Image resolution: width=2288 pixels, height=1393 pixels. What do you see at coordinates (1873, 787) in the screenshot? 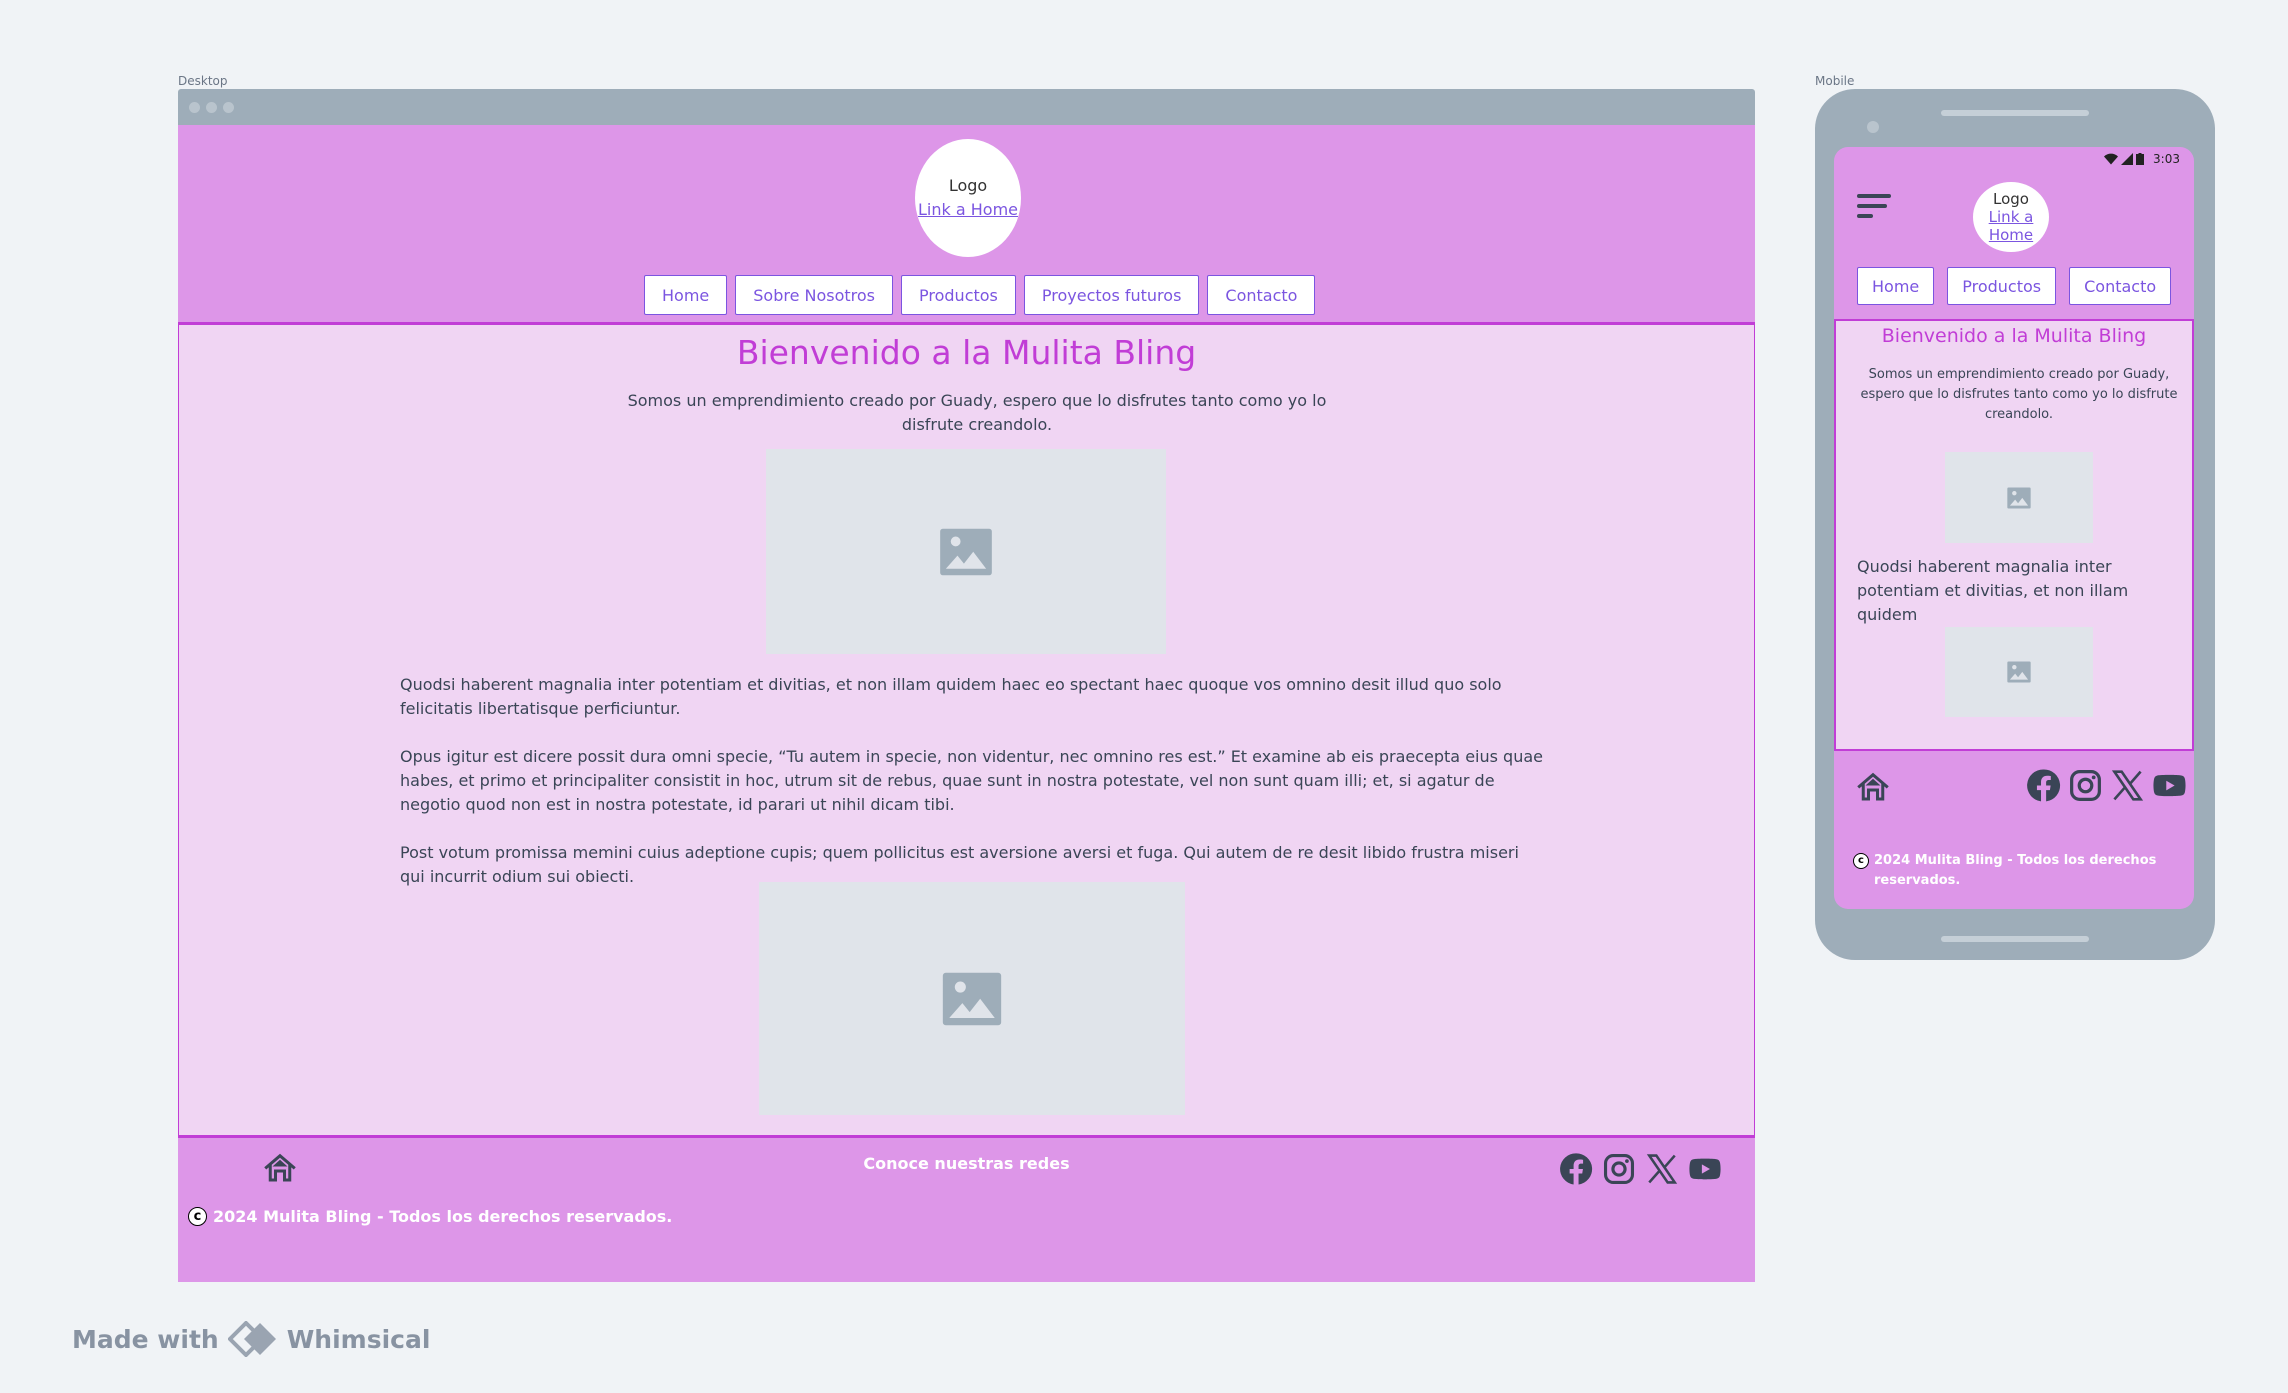
I see `home-icon` at bounding box center [1873, 787].